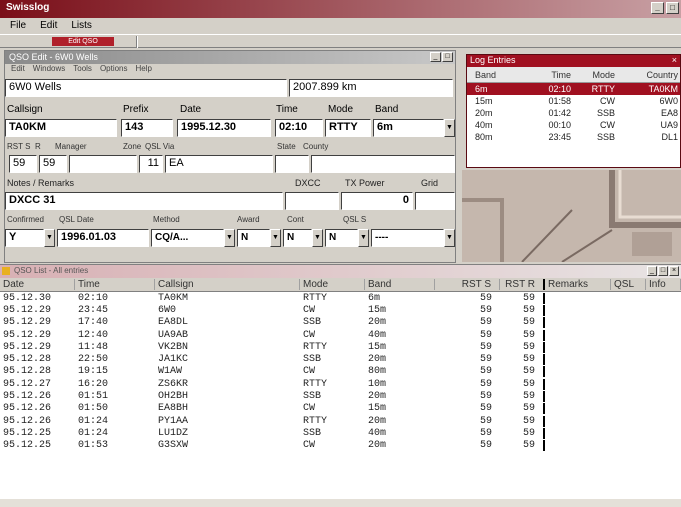  Describe the element at coordinates (400, 284) in the screenshot. I see `col-band: Band` at that location.